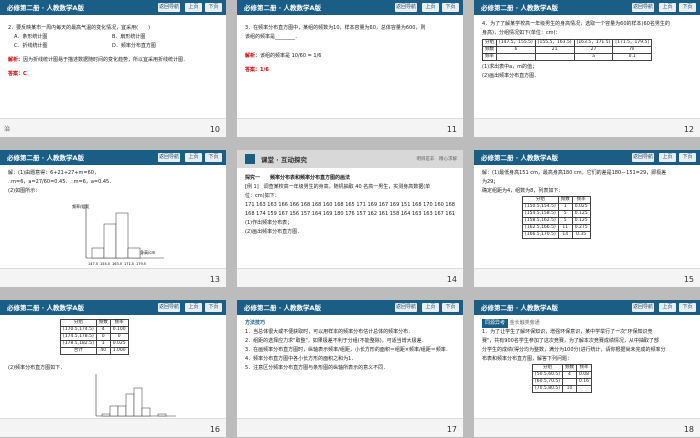 The width and height of the screenshot is (700, 438). What do you see at coordinates (78, 337) in the screenshot?
I see `table-cell: [174.5,178.5)` at bounding box center [78, 337].